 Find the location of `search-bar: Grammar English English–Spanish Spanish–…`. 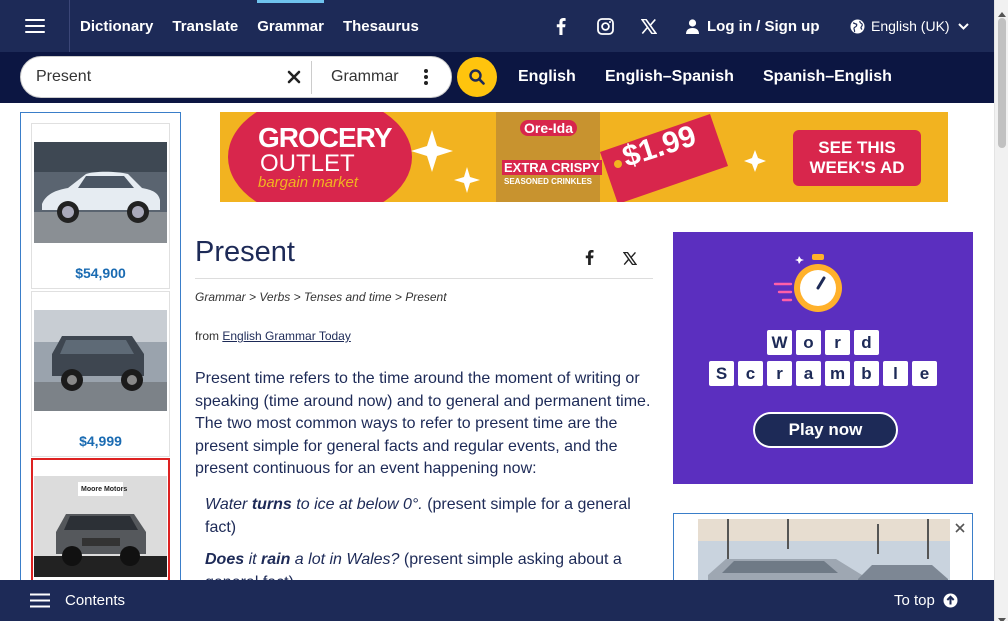

search-bar: Grammar English English–Spanish Spanish–… is located at coordinates (497, 77).